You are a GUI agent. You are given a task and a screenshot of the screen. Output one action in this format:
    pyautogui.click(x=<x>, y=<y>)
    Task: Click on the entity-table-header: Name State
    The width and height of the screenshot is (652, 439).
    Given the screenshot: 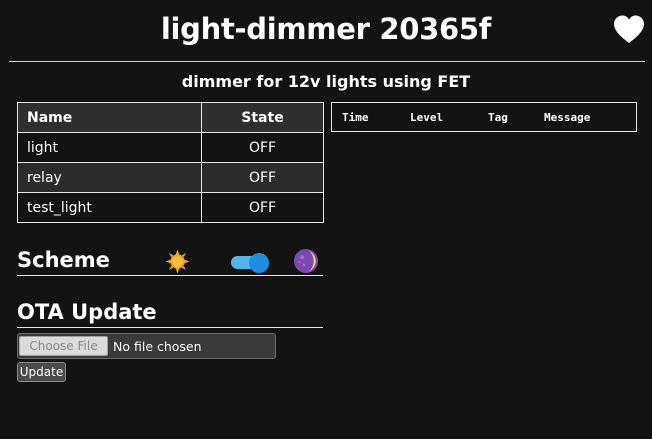 What is the action you would take?
    pyautogui.click(x=170, y=117)
    